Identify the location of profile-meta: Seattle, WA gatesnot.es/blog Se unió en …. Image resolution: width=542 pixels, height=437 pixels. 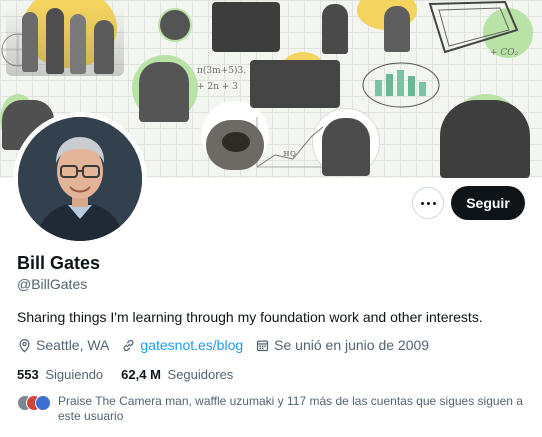
(229, 345).